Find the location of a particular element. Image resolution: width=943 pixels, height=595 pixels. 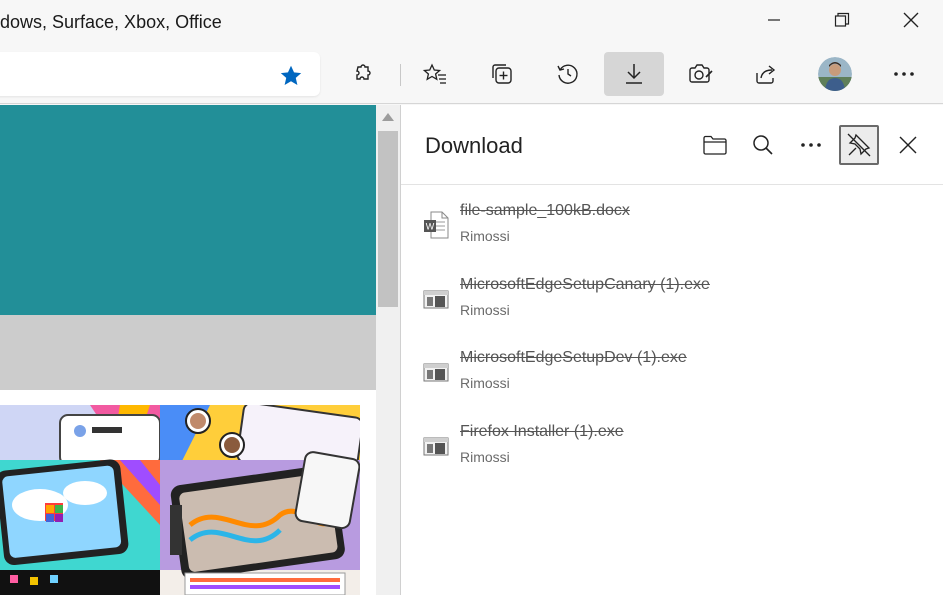

extensions-button is located at coordinates (363, 74).